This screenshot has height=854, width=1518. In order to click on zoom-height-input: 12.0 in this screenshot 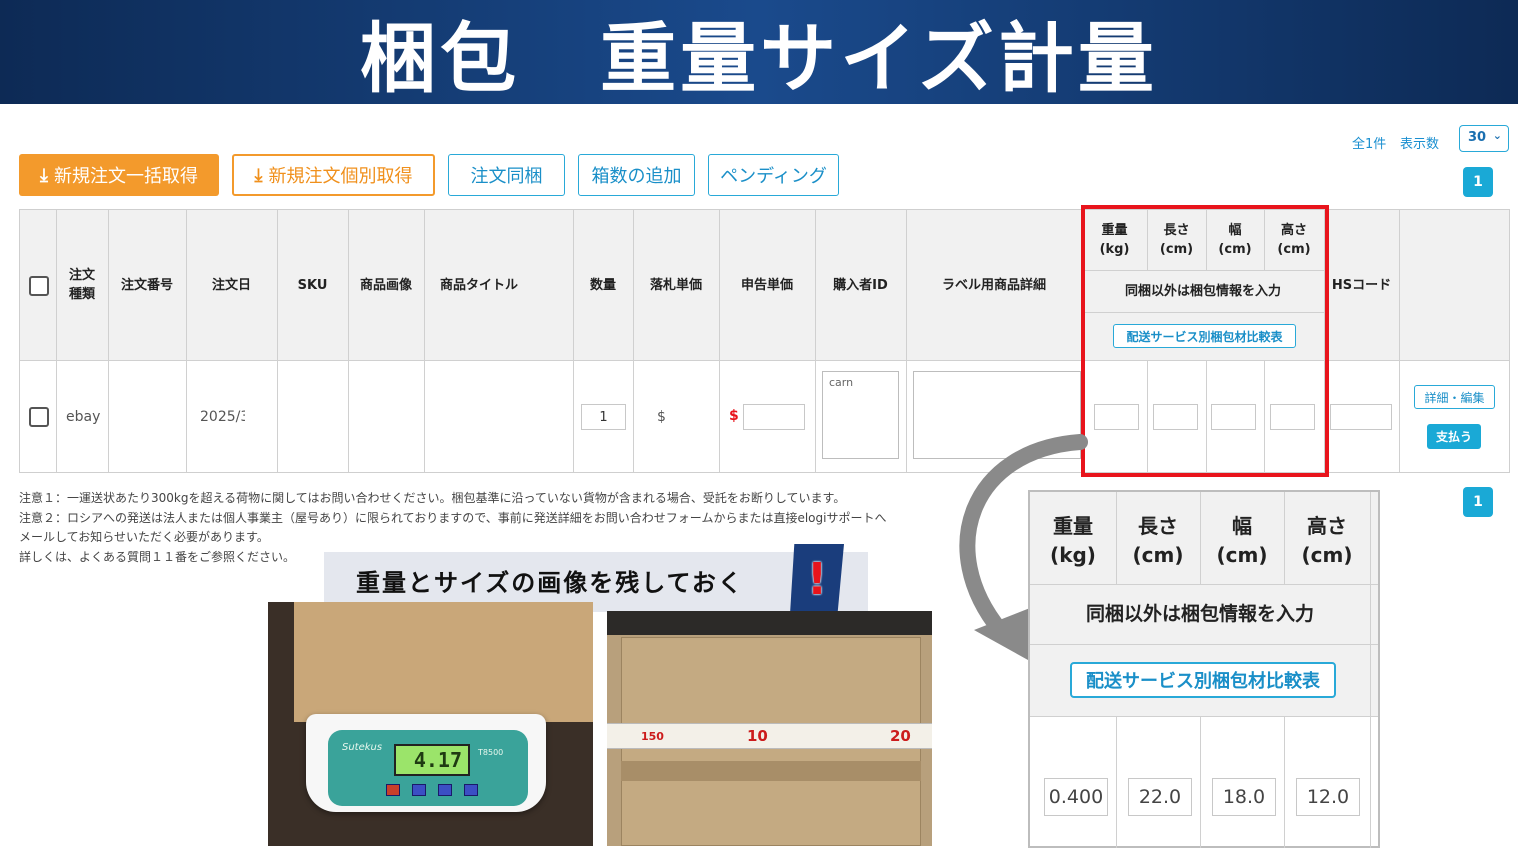, I will do `click(1328, 797)`.